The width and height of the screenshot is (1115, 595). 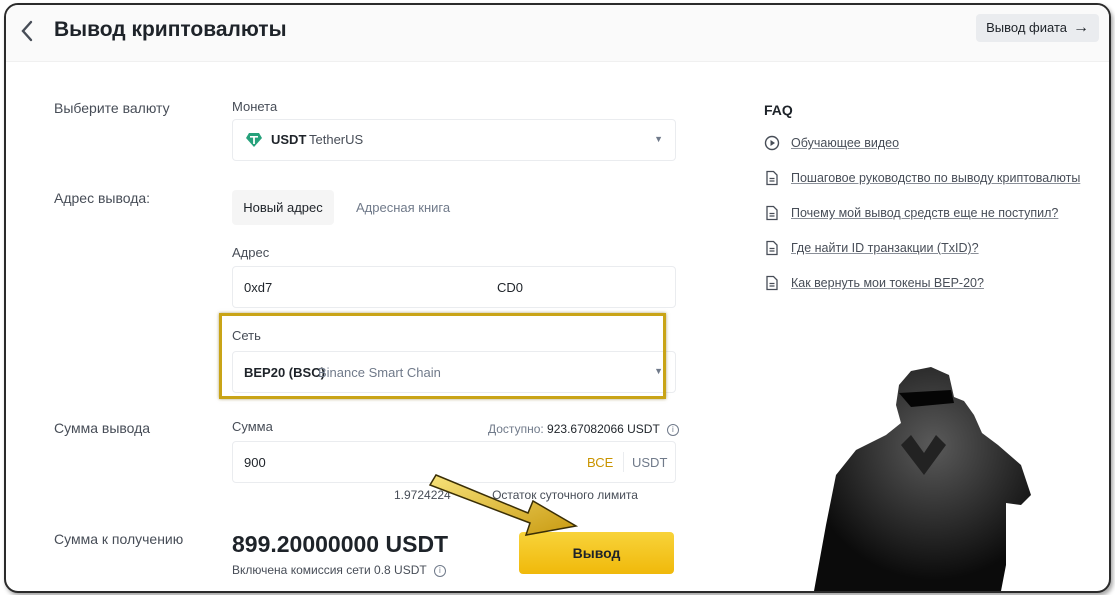 What do you see at coordinates (1081, 27) in the screenshot?
I see `arrow-right-icon: →` at bounding box center [1081, 27].